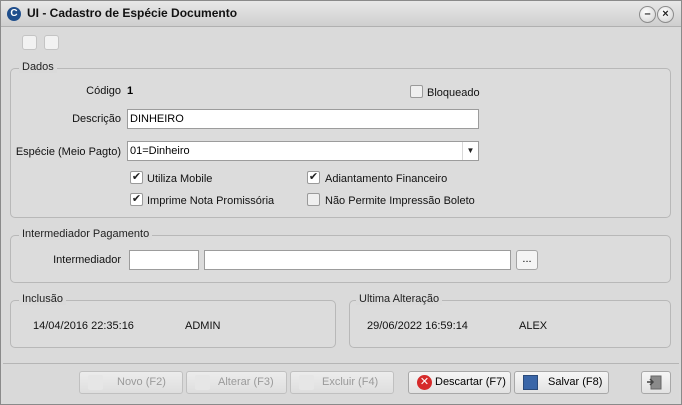 The height and width of the screenshot is (405, 682). Describe the element at coordinates (29, 42) in the screenshot. I see `nav-first-button` at that location.